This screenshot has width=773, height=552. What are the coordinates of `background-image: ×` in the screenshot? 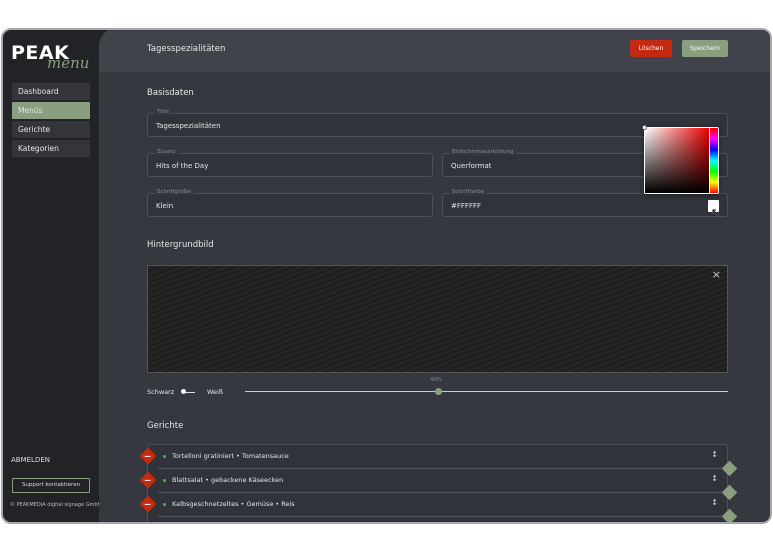 It's located at (437, 319).